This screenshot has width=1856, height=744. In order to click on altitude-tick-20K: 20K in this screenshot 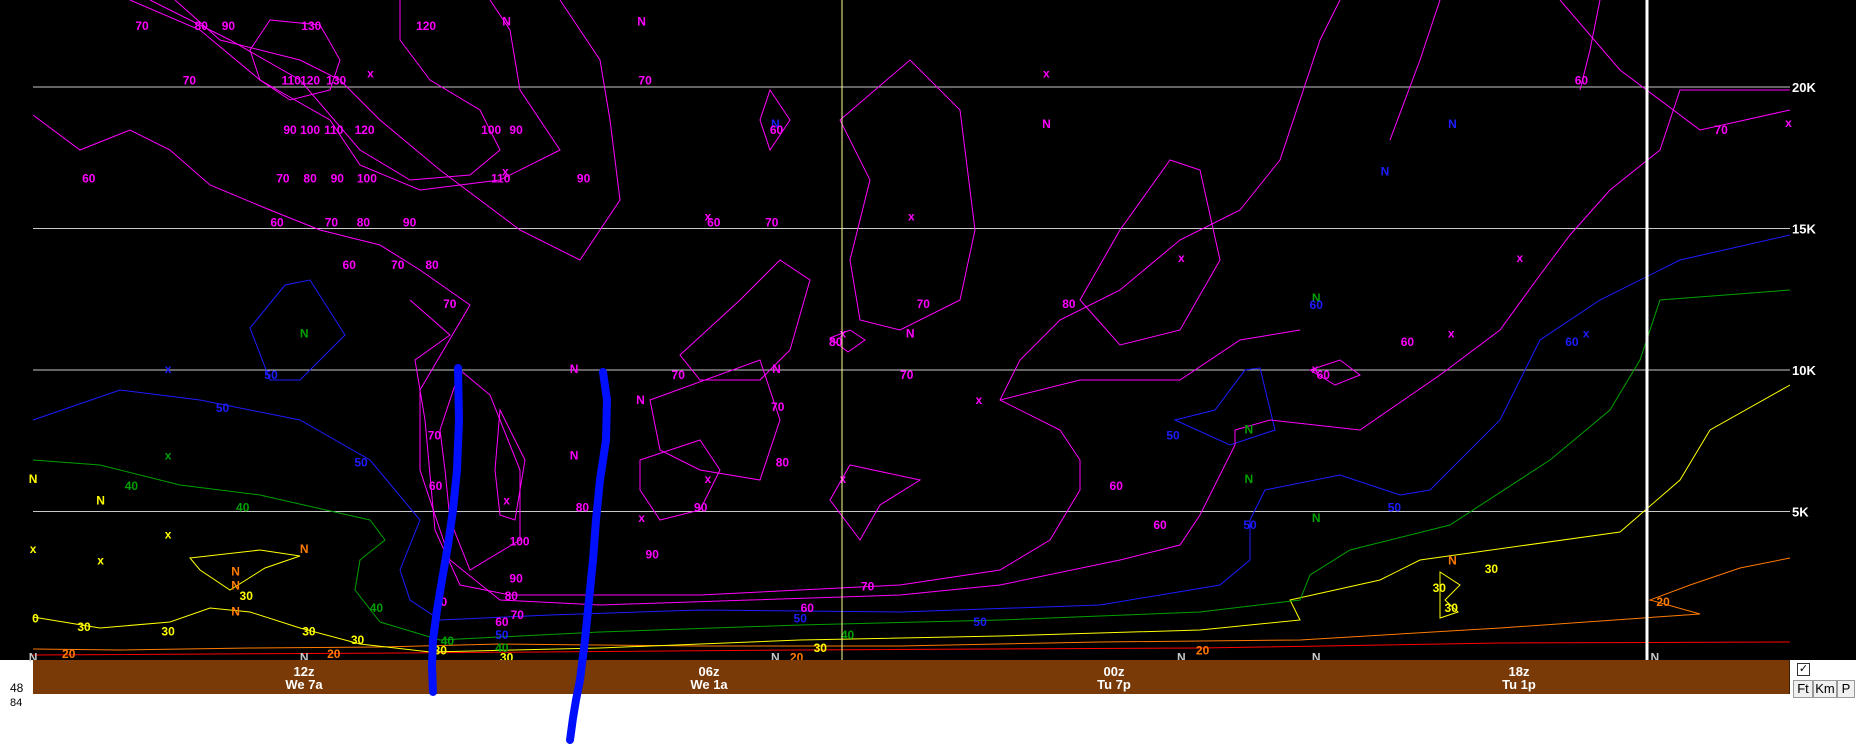, I will do `click(1804, 87)`.